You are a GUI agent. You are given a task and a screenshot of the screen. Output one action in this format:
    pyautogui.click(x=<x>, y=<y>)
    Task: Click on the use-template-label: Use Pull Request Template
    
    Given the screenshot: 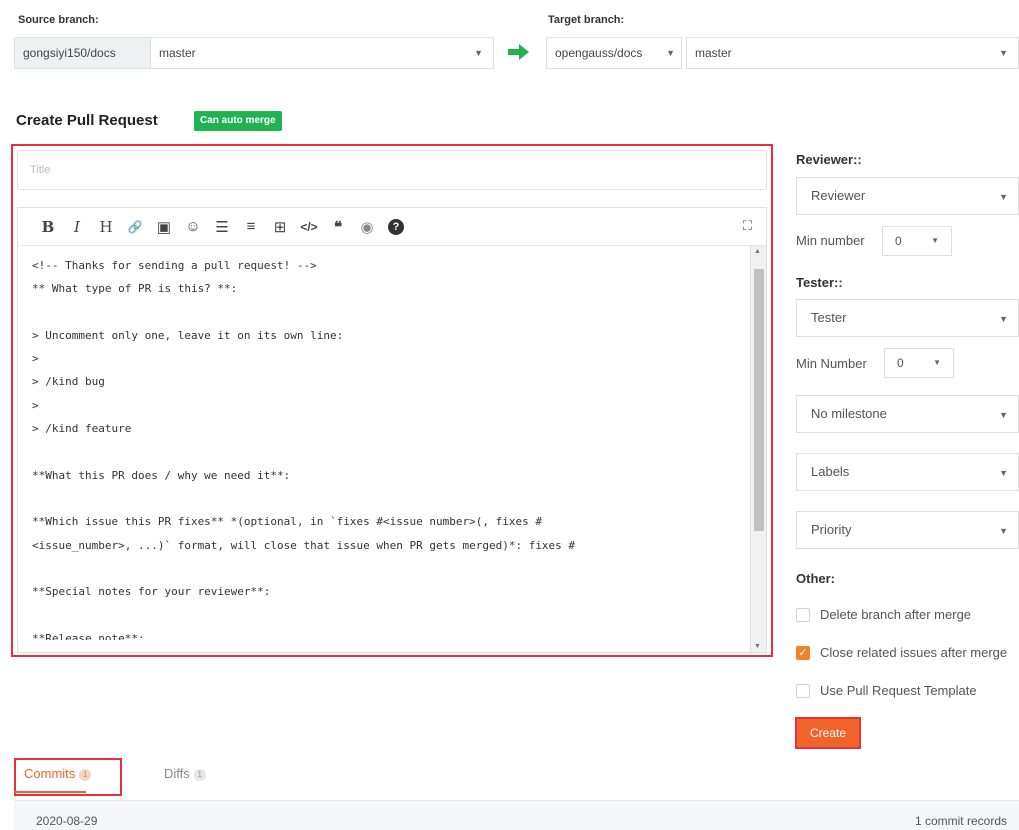 What is the action you would take?
    pyautogui.click(x=898, y=690)
    